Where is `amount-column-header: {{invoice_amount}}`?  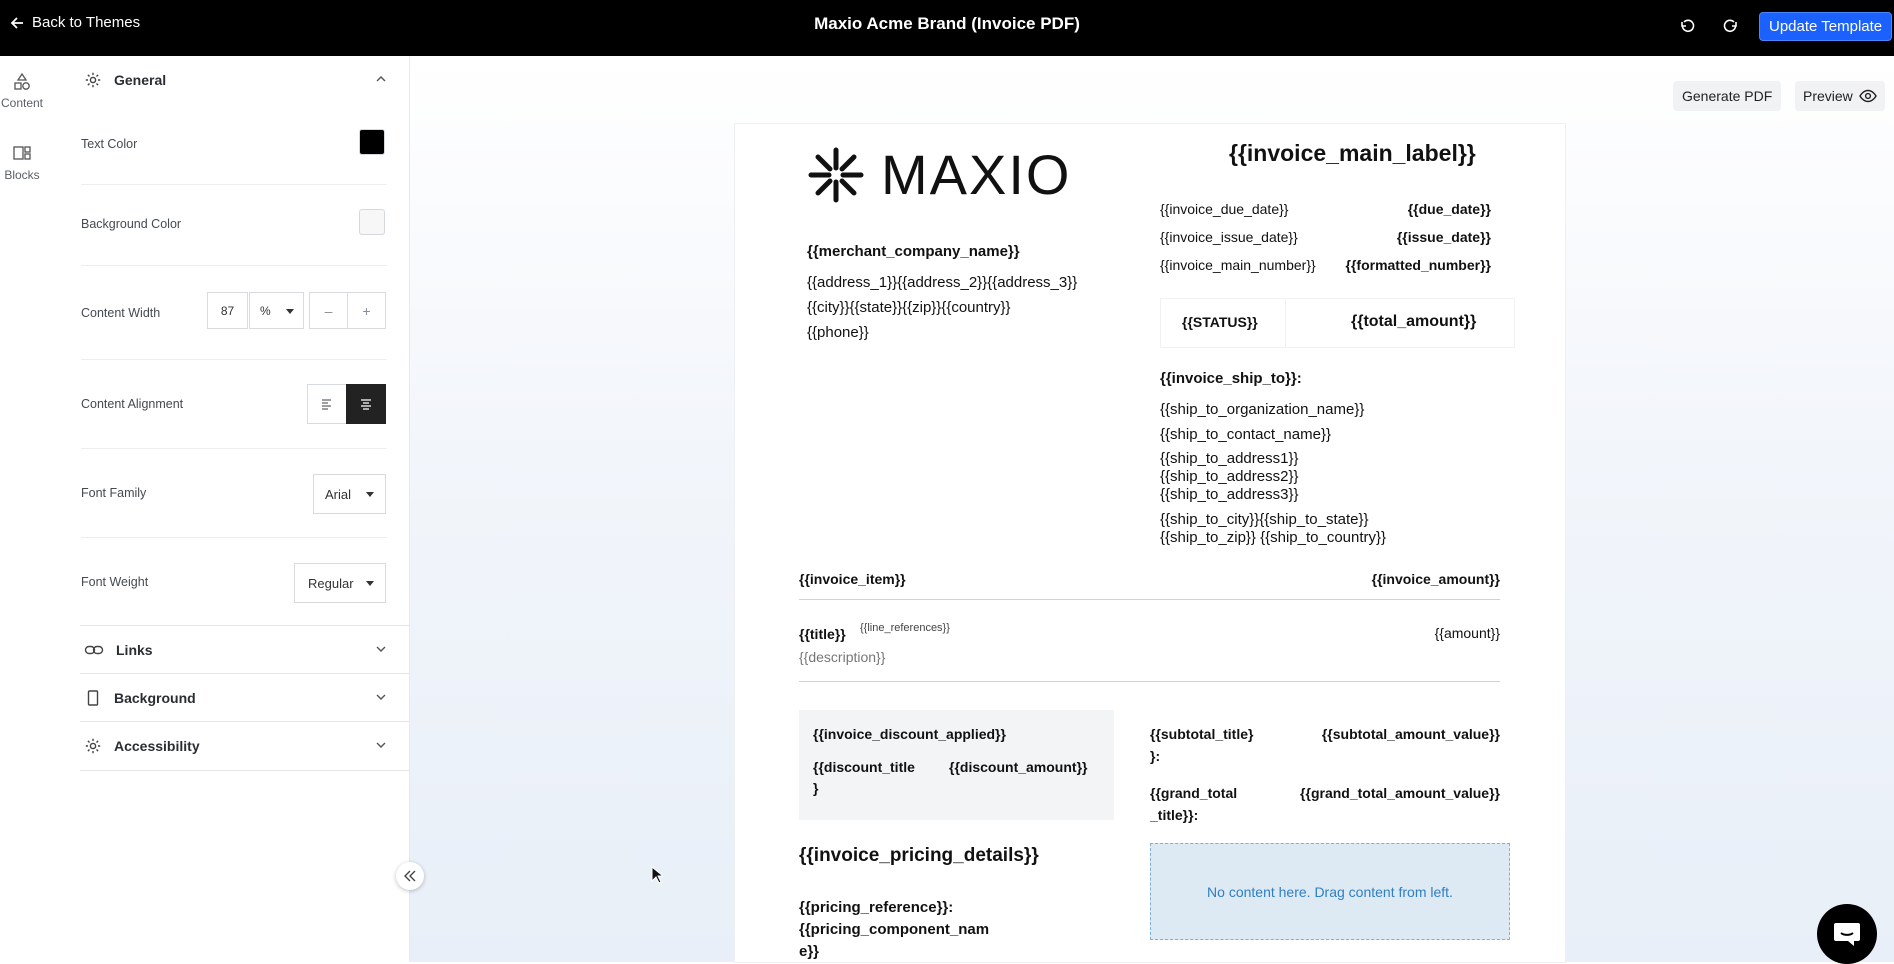
amount-column-header: {{invoice_amount}} is located at coordinates (1435, 579).